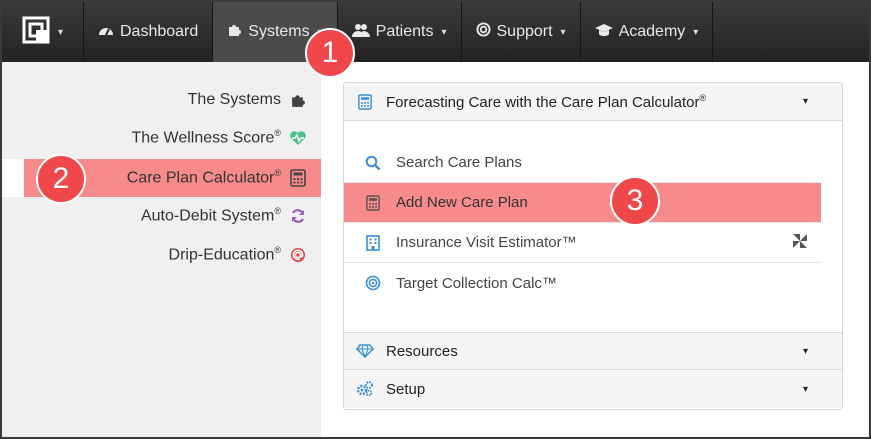 This screenshot has height=439, width=871. Describe the element at coordinates (603, 32) in the screenshot. I see `graduation-cap-icon` at that location.